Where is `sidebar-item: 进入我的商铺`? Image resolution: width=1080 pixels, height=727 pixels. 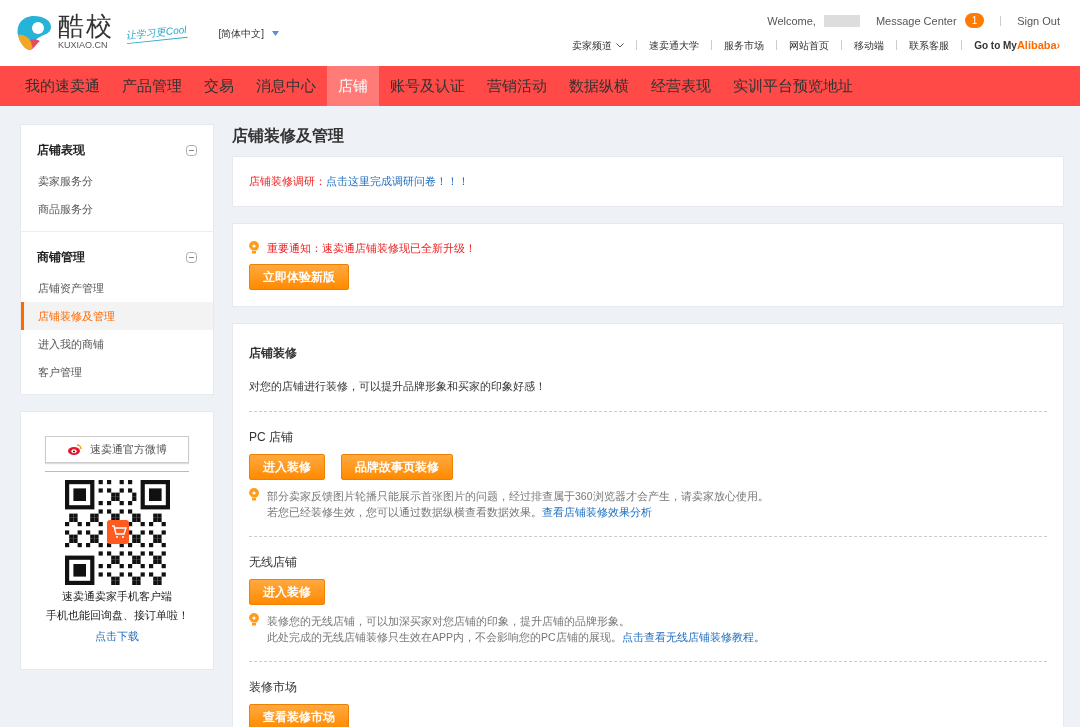
sidebar-item: 进入我的商铺 is located at coordinates (117, 344).